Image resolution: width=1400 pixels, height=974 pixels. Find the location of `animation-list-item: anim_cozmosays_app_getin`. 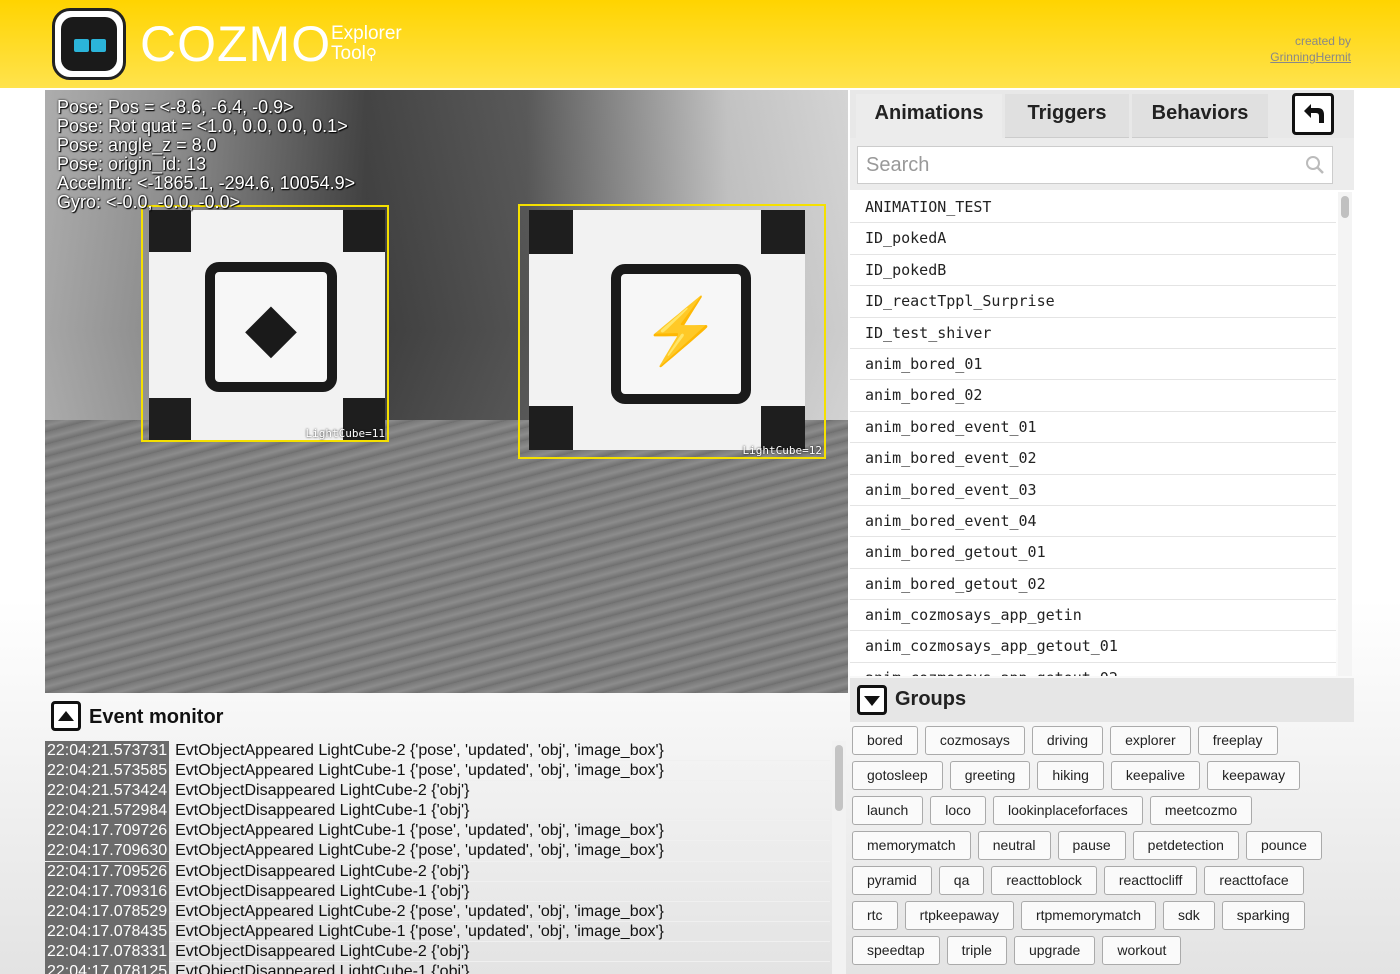

animation-list-item: anim_cozmosays_app_getin is located at coordinates (1093, 616).